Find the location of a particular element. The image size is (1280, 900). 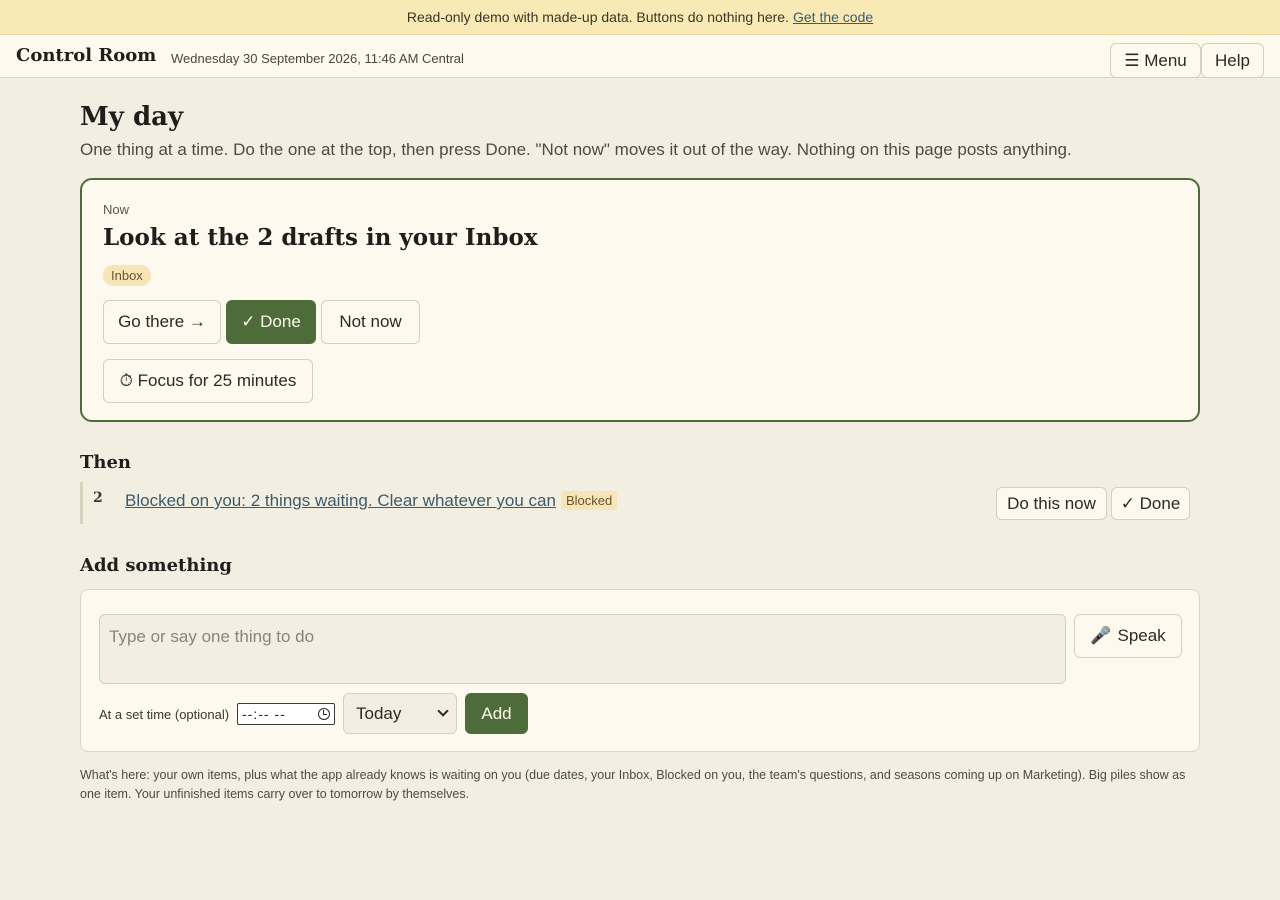

item-tag: Blocked is located at coordinates (589, 500).